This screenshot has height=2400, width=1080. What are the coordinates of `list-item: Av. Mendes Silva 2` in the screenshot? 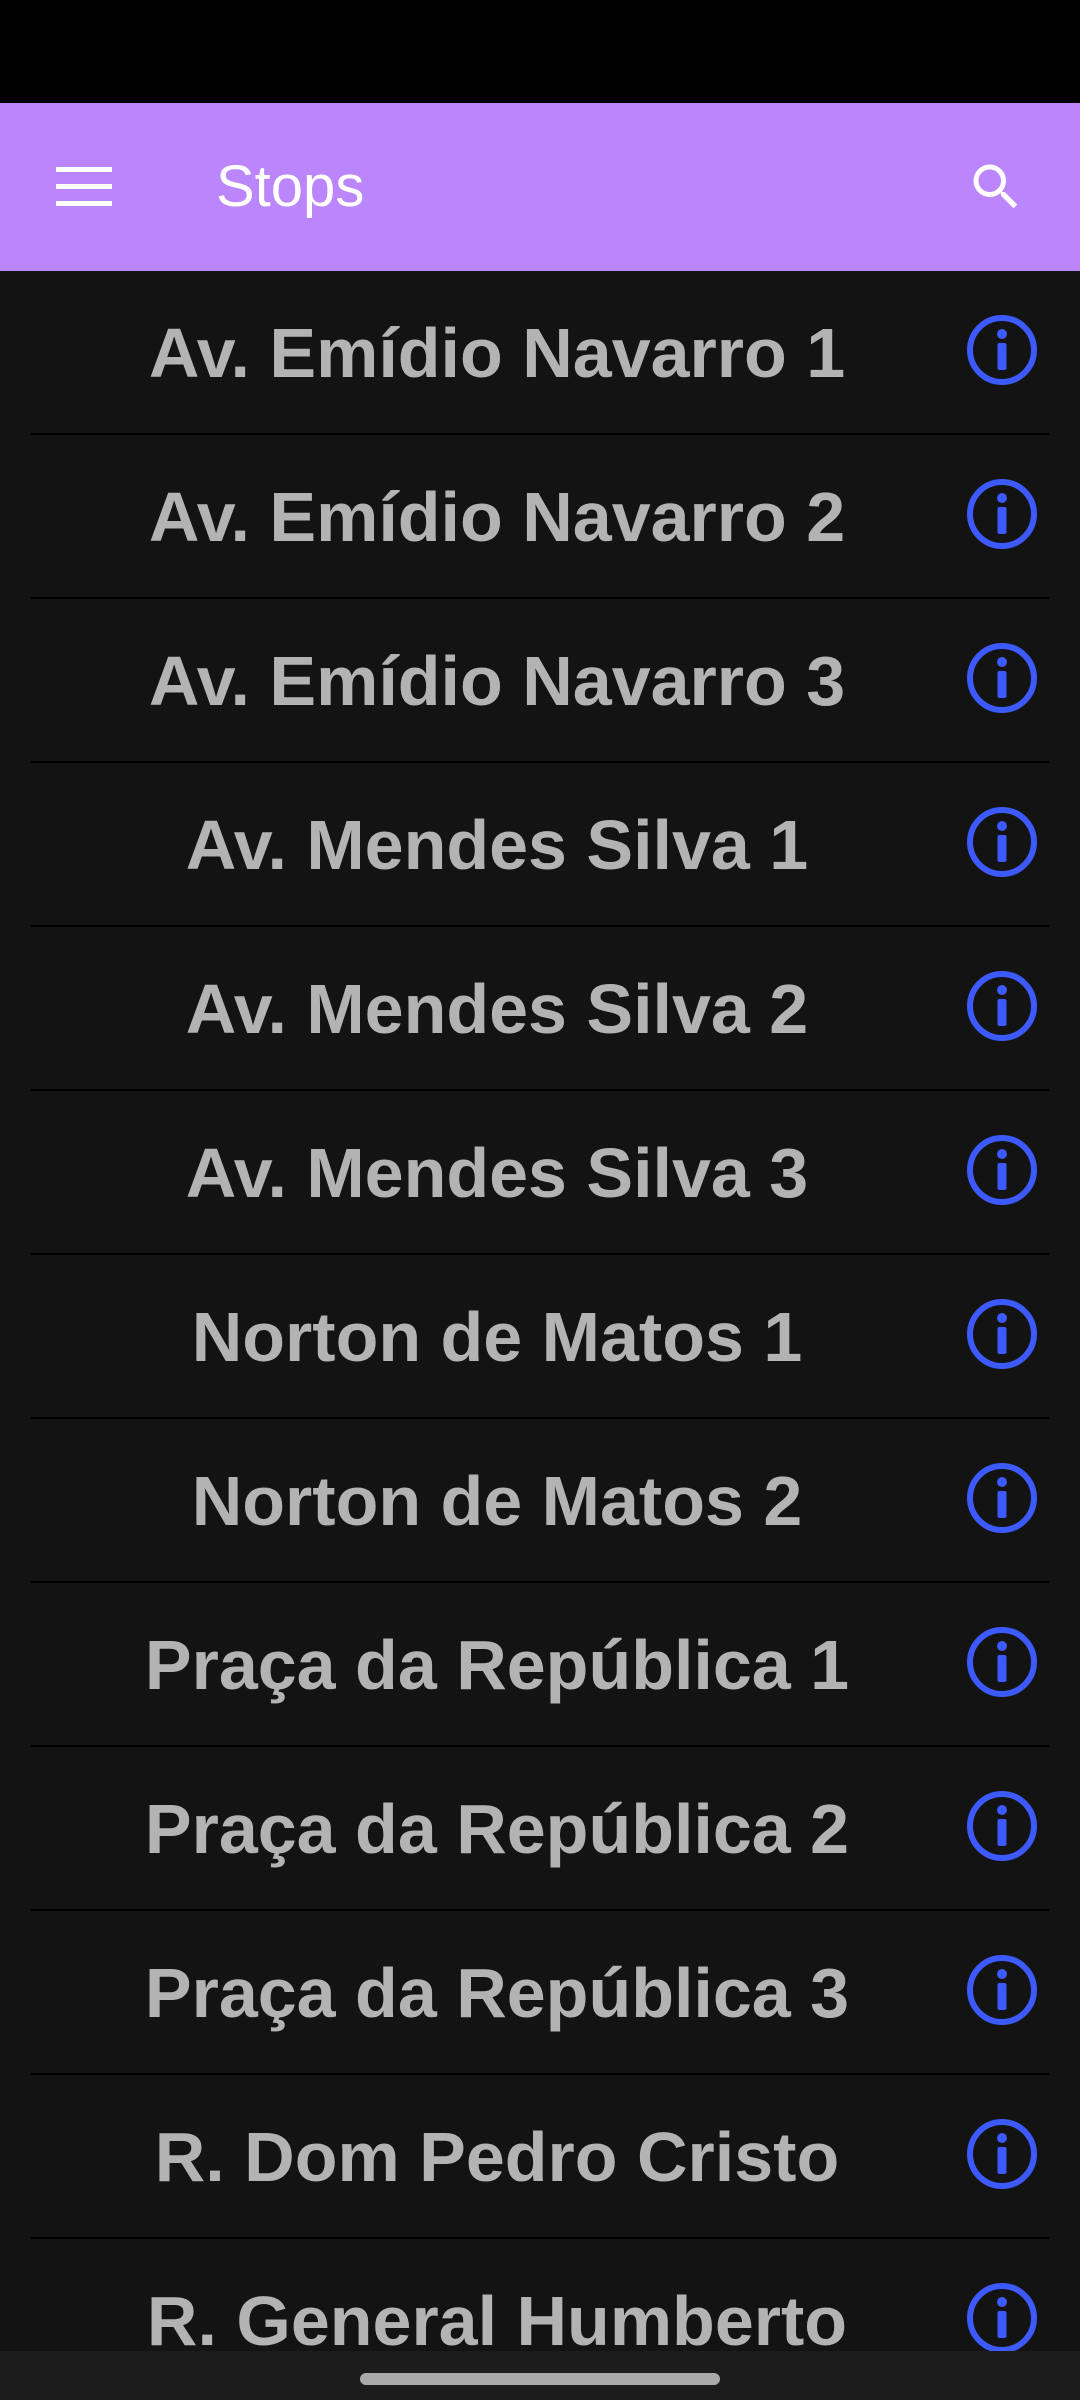 It's located at (540, 1009).